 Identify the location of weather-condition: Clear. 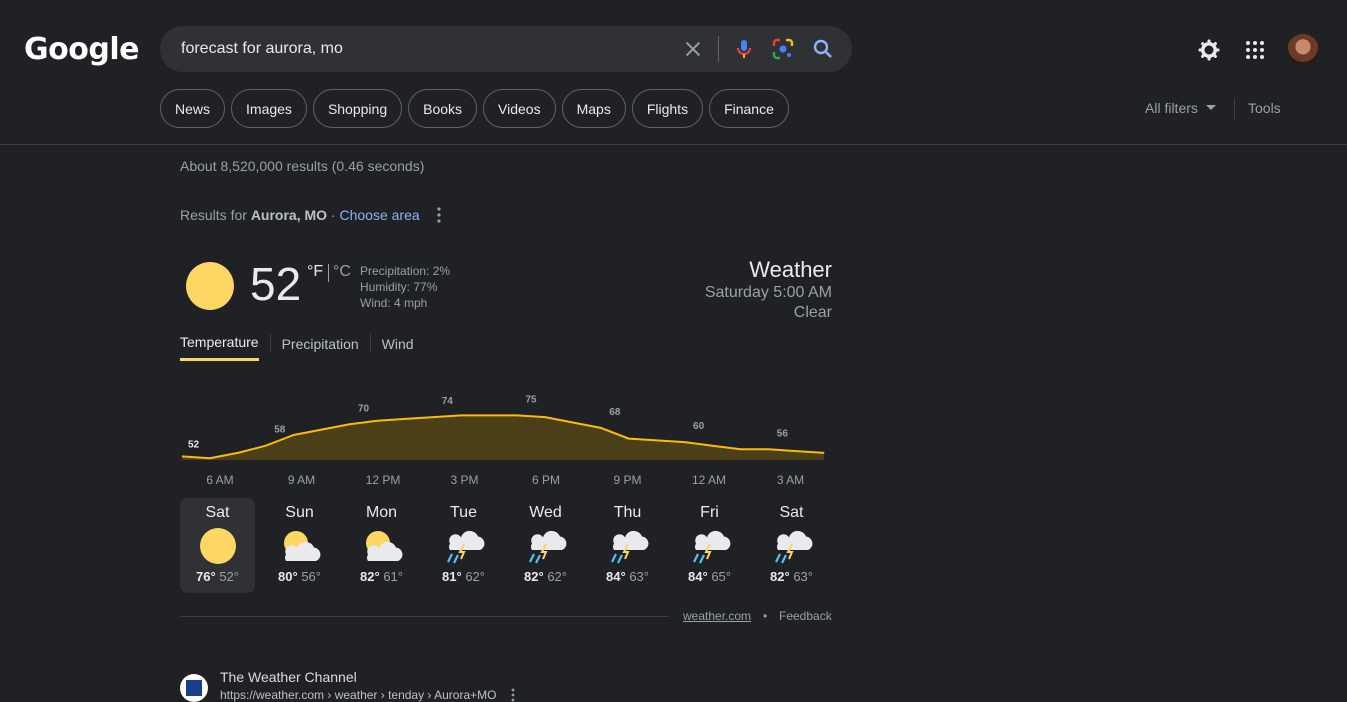
(812, 312).